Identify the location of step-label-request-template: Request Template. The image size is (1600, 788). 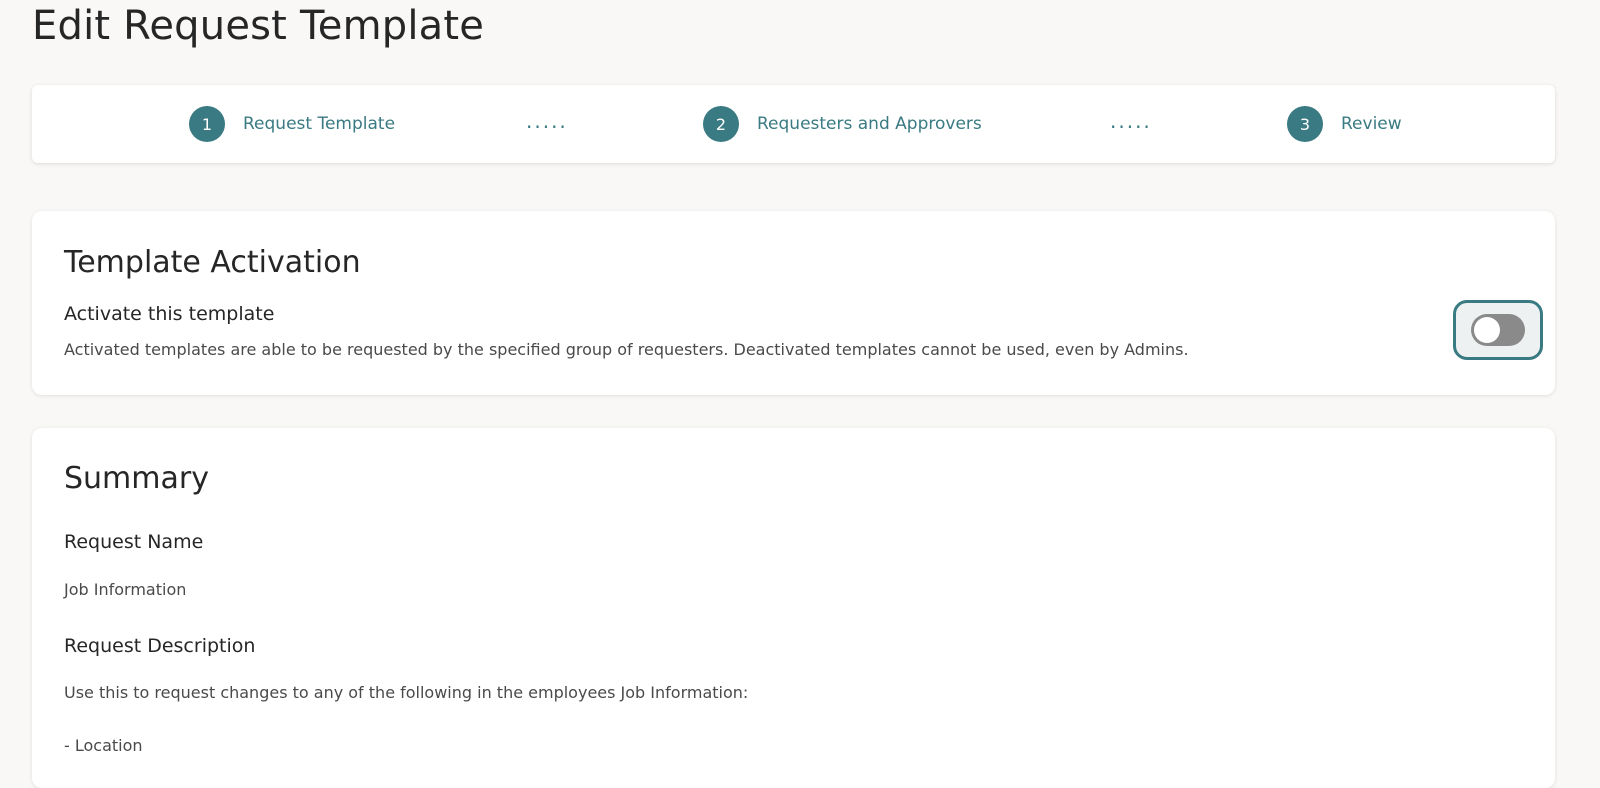
(319, 124).